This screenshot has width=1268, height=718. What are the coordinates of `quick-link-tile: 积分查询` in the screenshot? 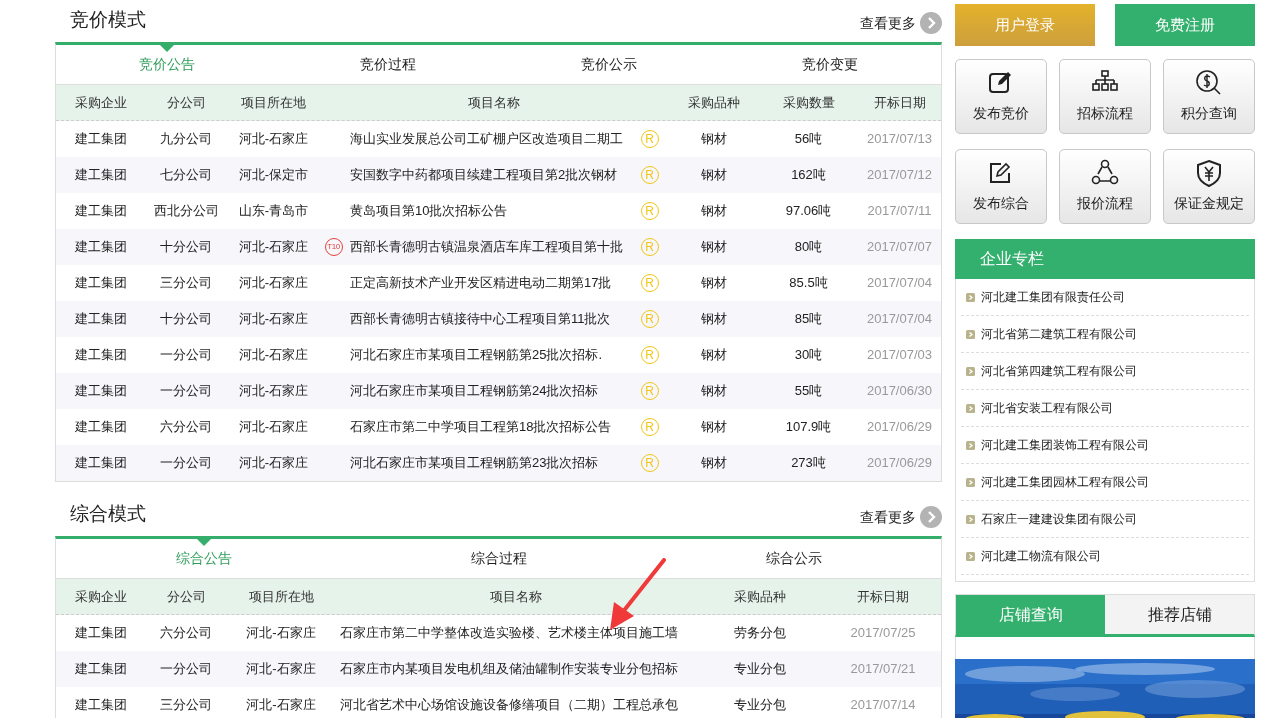 It's located at (1209, 96).